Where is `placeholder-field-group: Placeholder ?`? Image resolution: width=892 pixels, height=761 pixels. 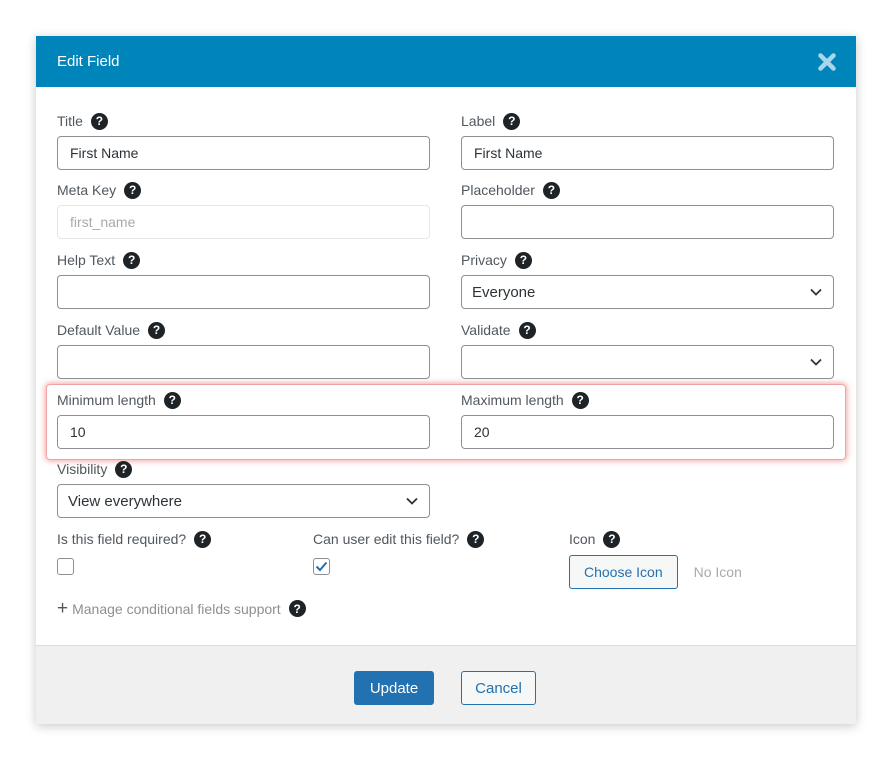
placeholder-field-group: Placeholder ? is located at coordinates (647, 209).